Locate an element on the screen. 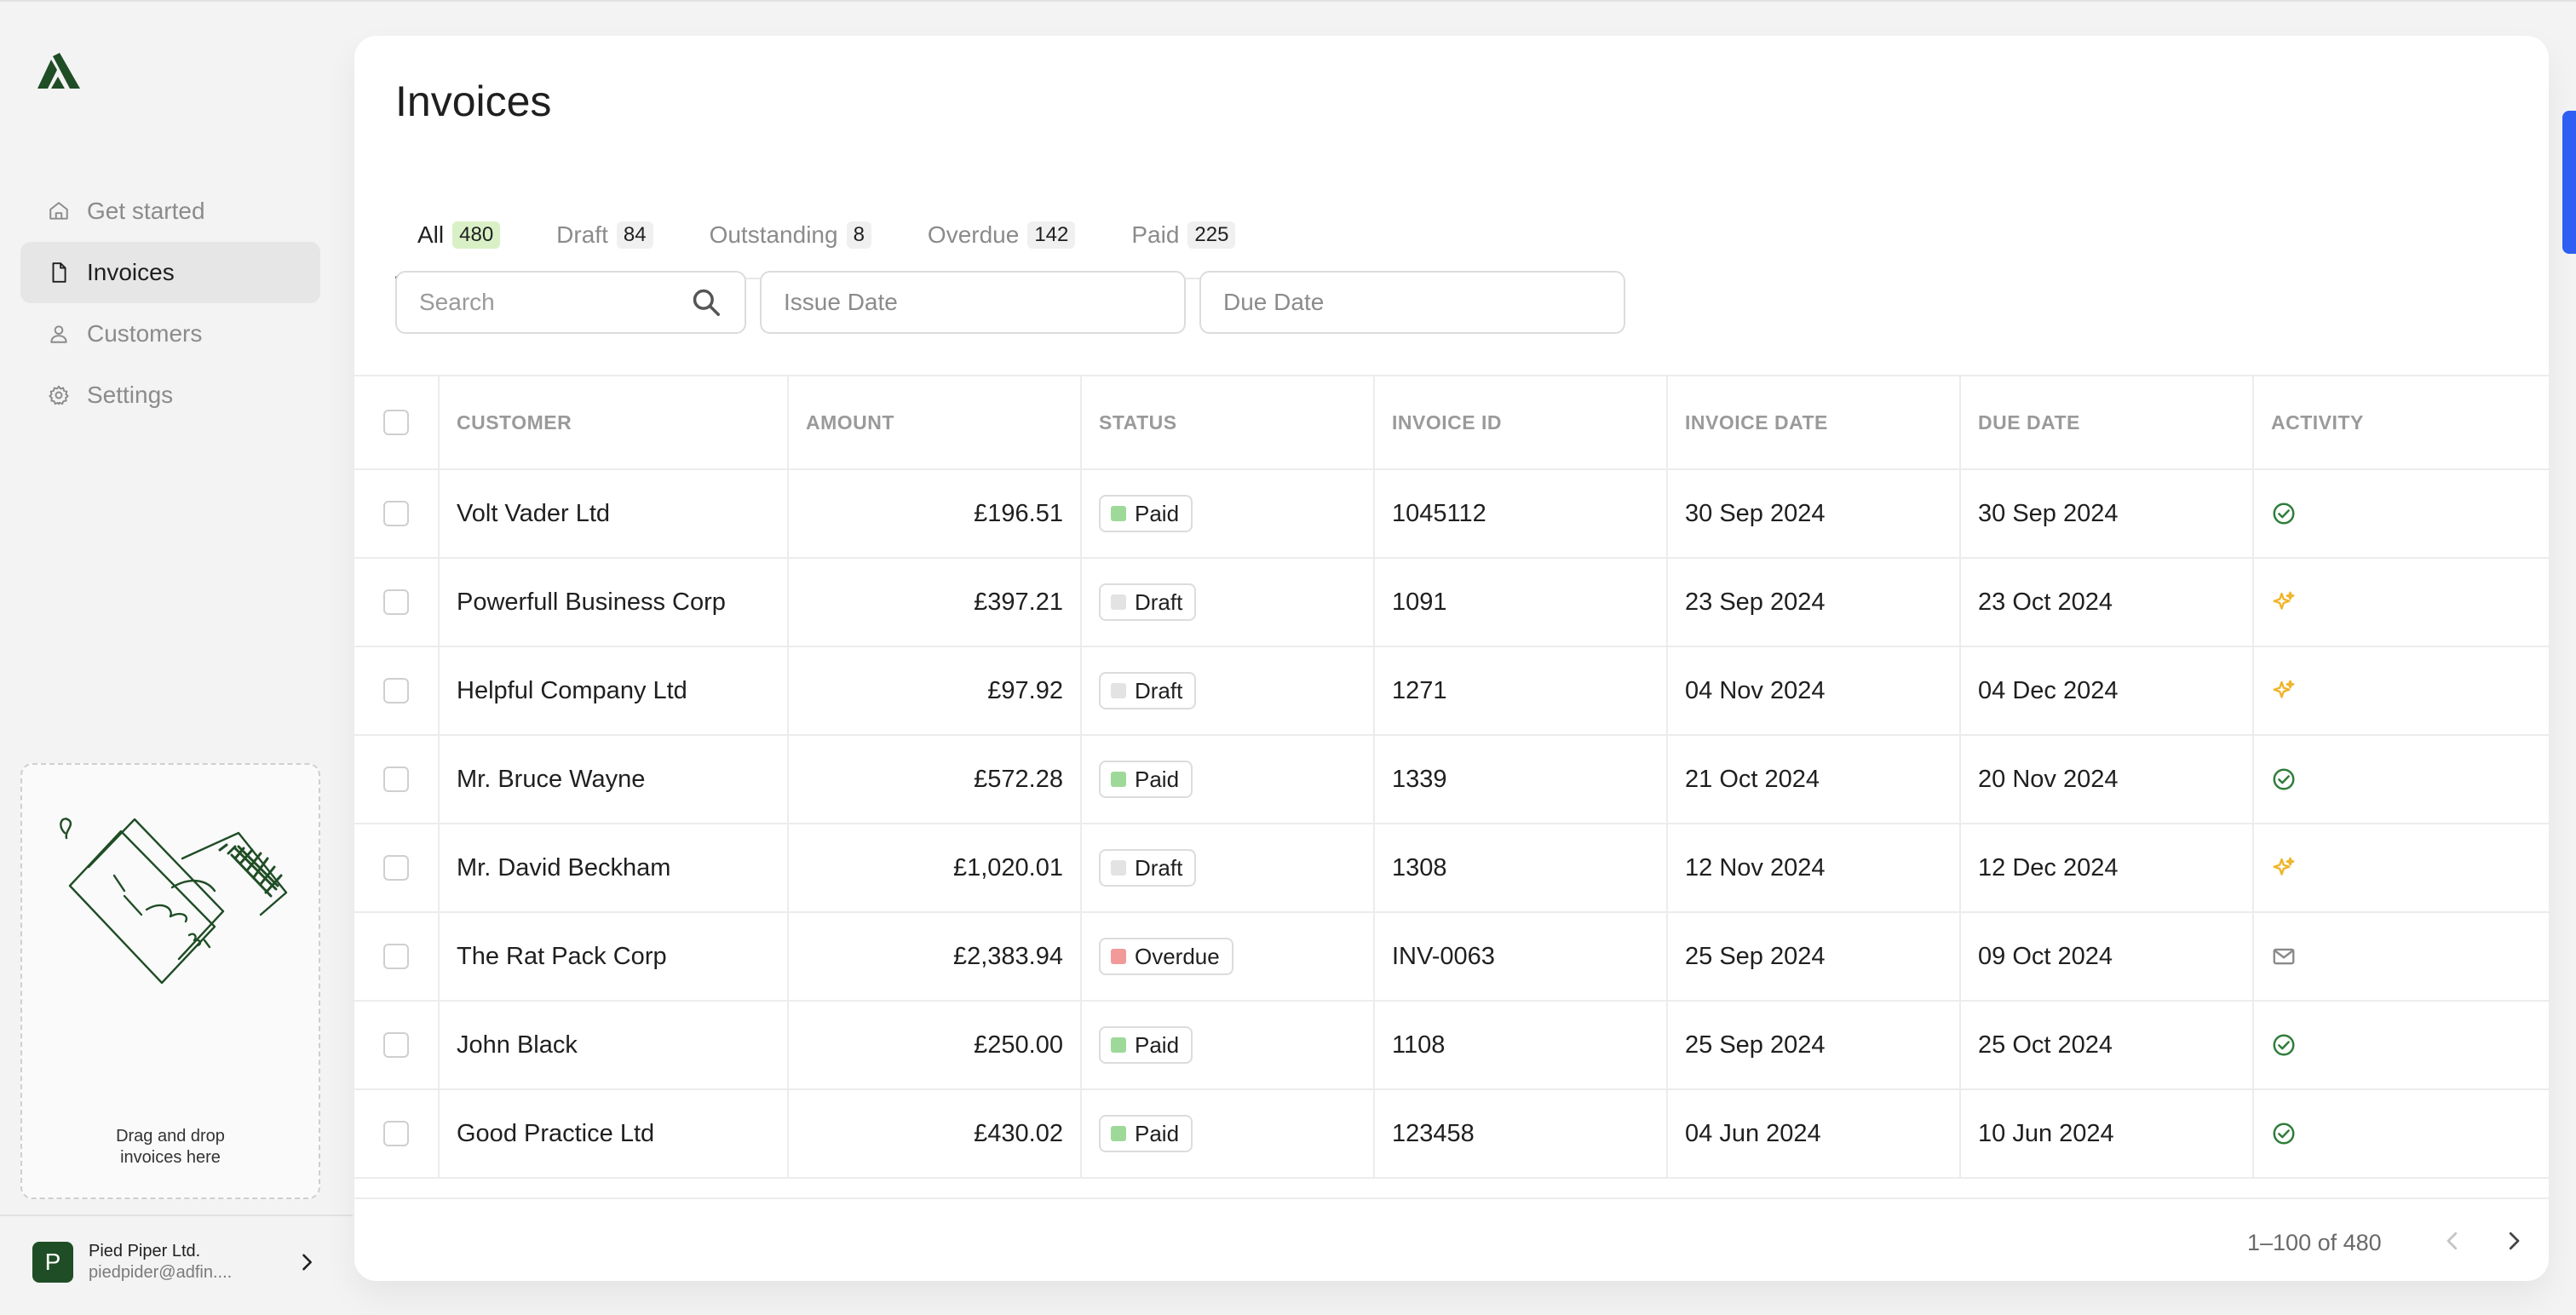  status-label: Overdue is located at coordinates (1177, 956).